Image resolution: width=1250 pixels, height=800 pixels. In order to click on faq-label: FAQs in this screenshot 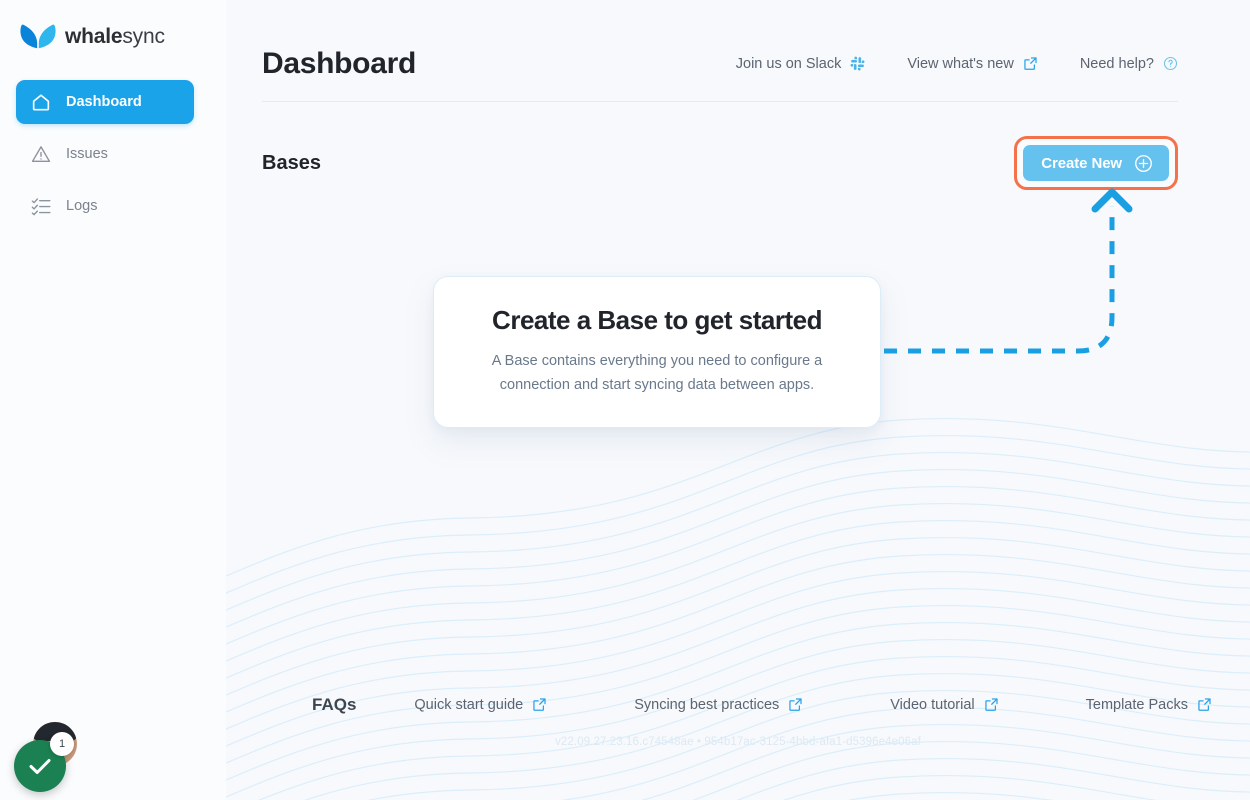, I will do `click(334, 704)`.